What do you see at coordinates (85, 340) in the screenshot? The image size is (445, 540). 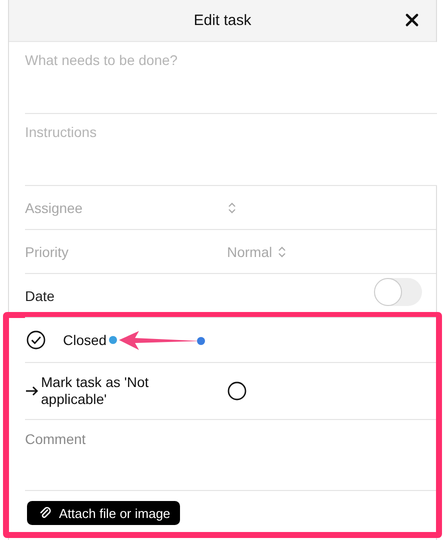 I see `status-label: Closed` at bounding box center [85, 340].